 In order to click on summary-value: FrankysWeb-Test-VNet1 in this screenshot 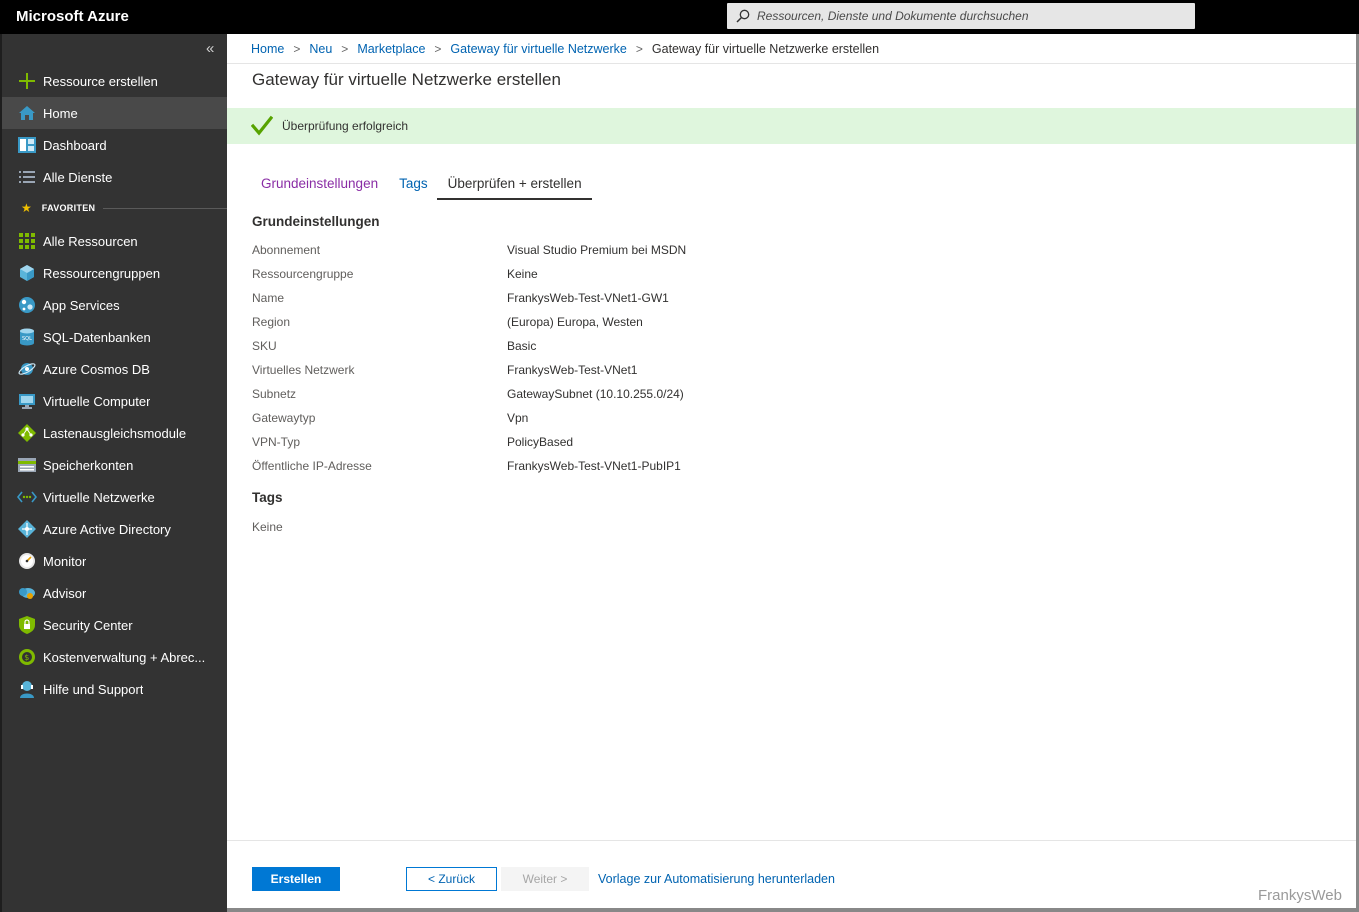, I will do `click(572, 370)`.